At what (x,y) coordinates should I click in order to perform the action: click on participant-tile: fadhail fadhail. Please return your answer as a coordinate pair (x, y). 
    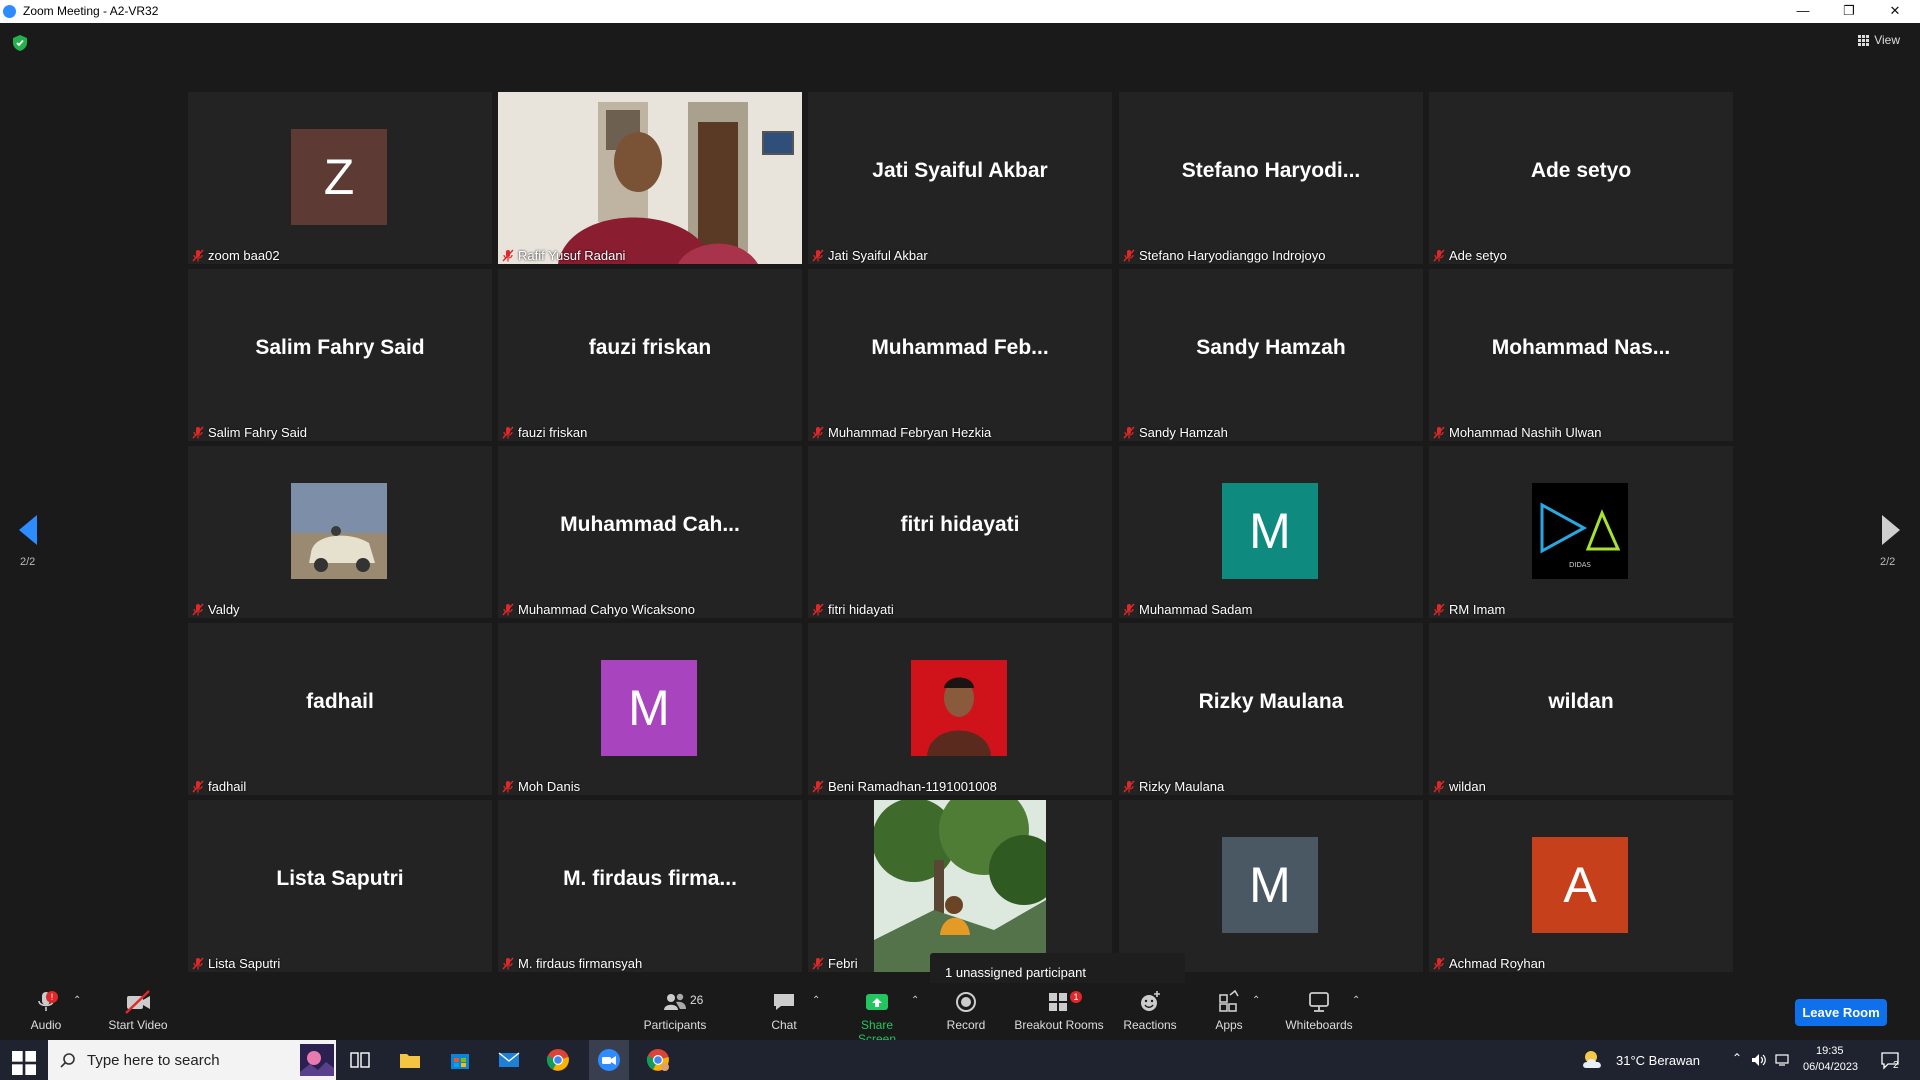
    Looking at the image, I should click on (340, 709).